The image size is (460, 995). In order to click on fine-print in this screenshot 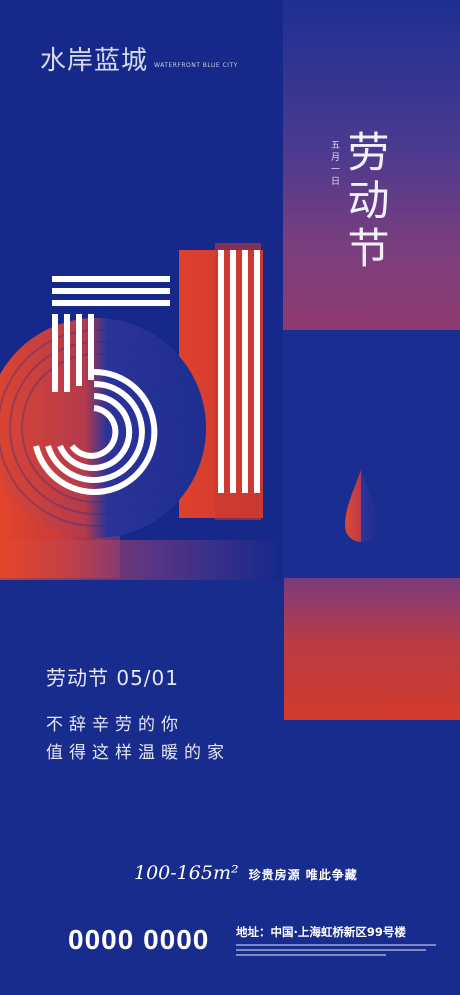, I will do `click(336, 953)`.